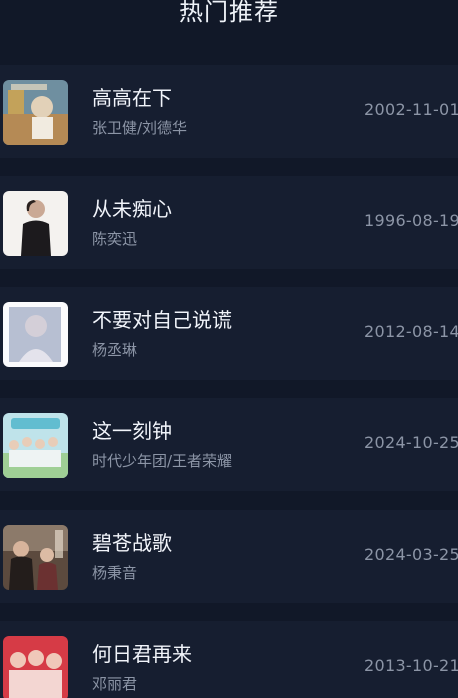 This screenshot has height=698, width=458. Describe the element at coordinates (162, 461) in the screenshot. I see `song-artist: 时代少年团/王者荣耀` at that location.